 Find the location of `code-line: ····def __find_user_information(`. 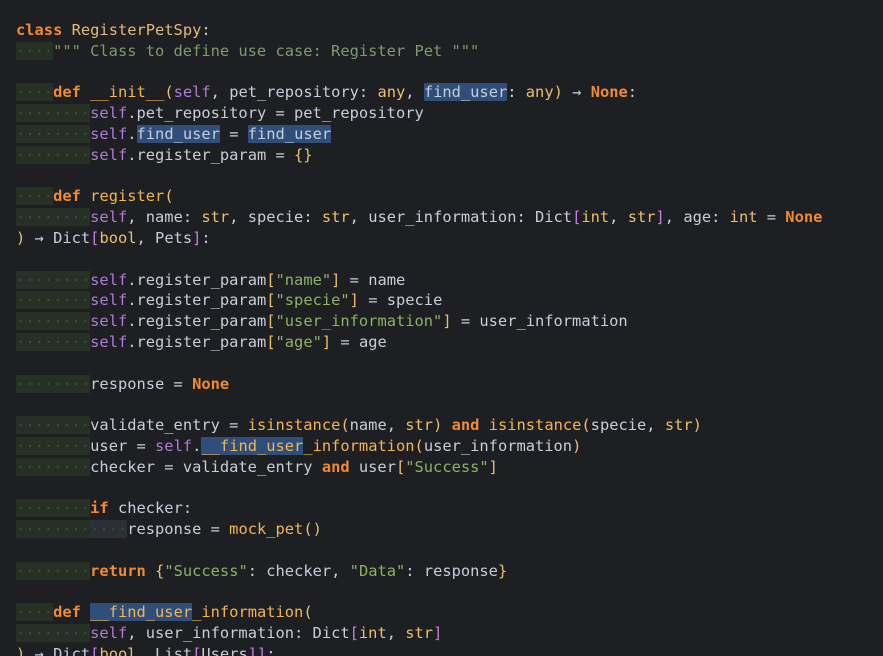

code-line: ····def __find_user_information( is located at coordinates (449, 612).